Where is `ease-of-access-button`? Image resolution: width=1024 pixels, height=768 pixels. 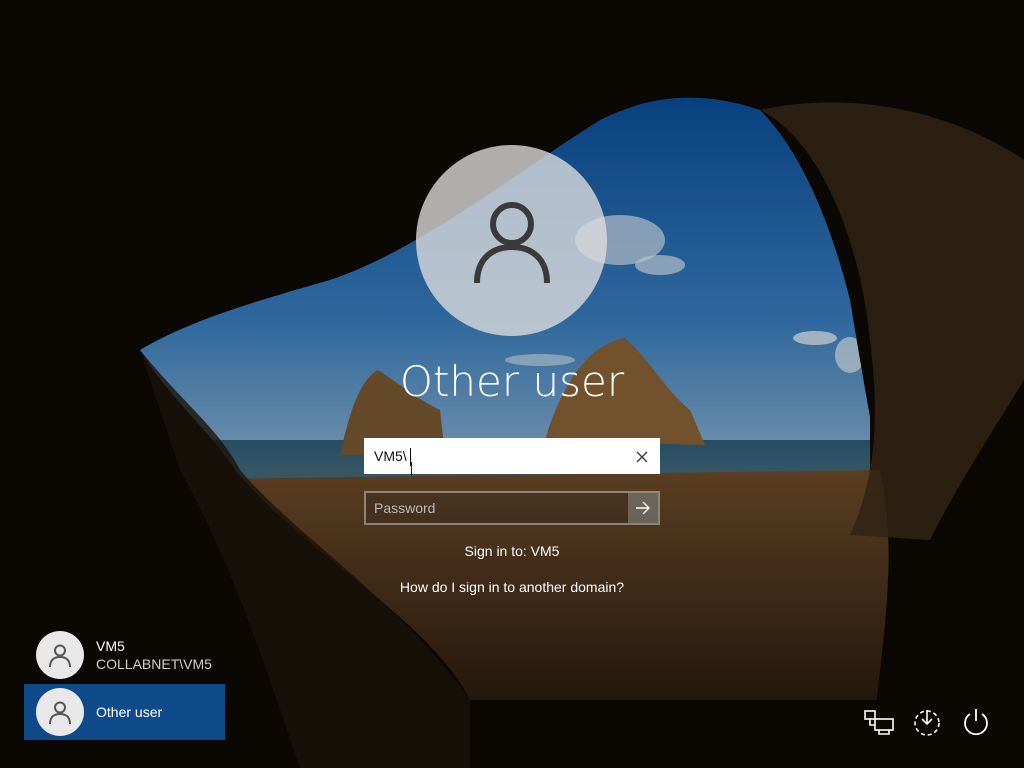 ease-of-access-button is located at coordinates (927, 722).